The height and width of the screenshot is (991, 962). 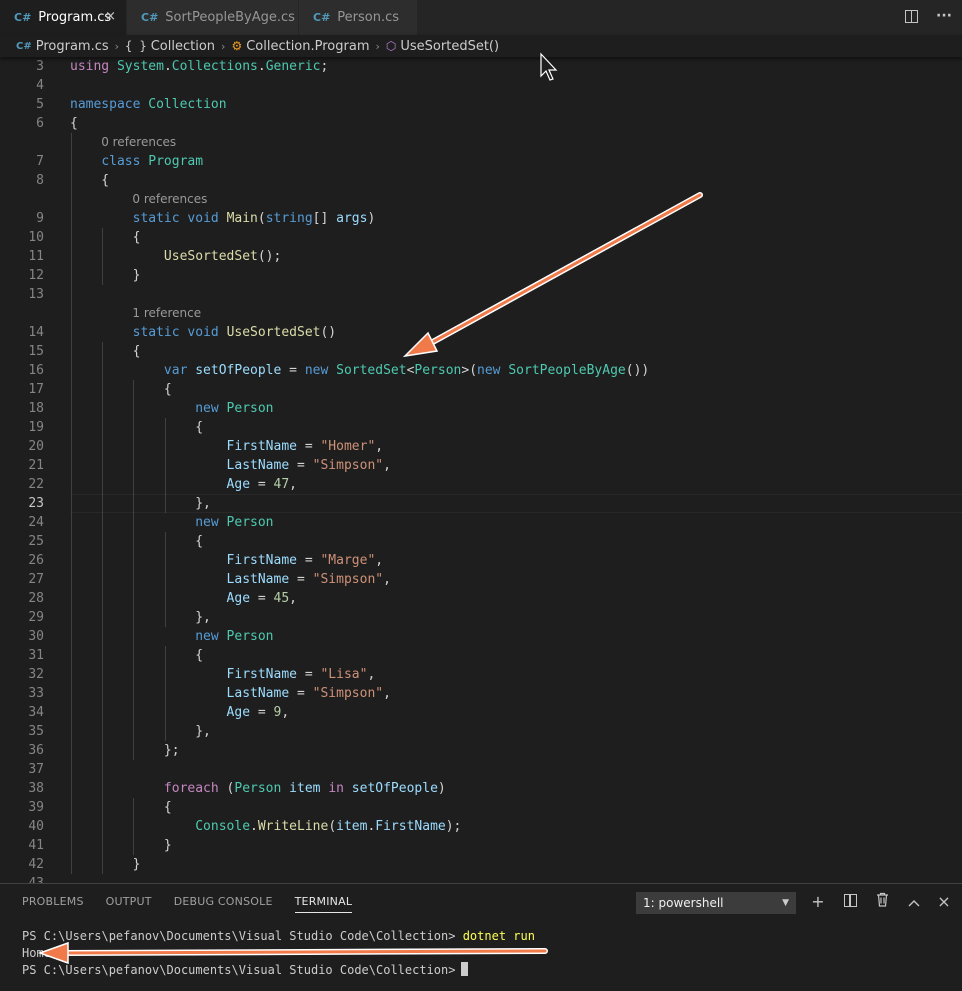 I want to click on tab-terminal: TERMINAL, so click(x=323, y=904).